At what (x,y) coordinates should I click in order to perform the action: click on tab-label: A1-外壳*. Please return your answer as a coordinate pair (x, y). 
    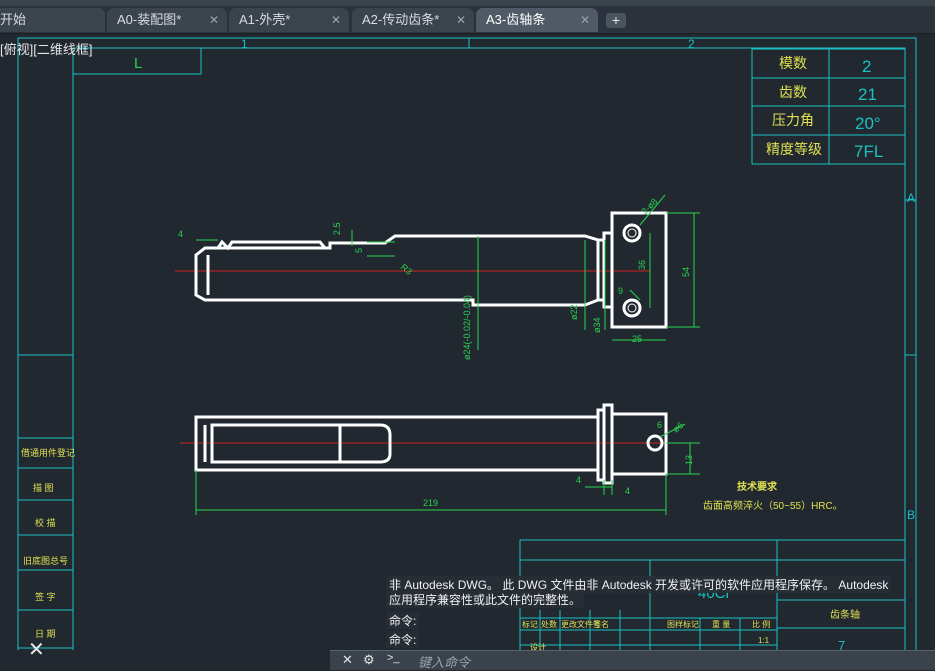
    Looking at the image, I should click on (265, 19).